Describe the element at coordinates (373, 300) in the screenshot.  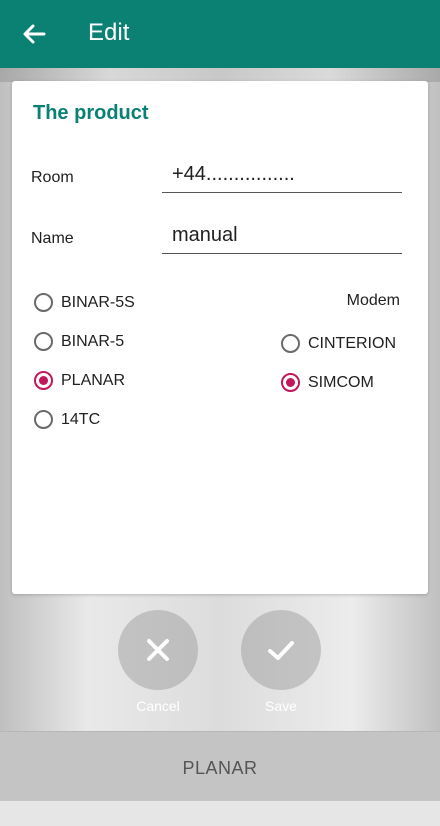
I see `modem-label: Modem` at that location.